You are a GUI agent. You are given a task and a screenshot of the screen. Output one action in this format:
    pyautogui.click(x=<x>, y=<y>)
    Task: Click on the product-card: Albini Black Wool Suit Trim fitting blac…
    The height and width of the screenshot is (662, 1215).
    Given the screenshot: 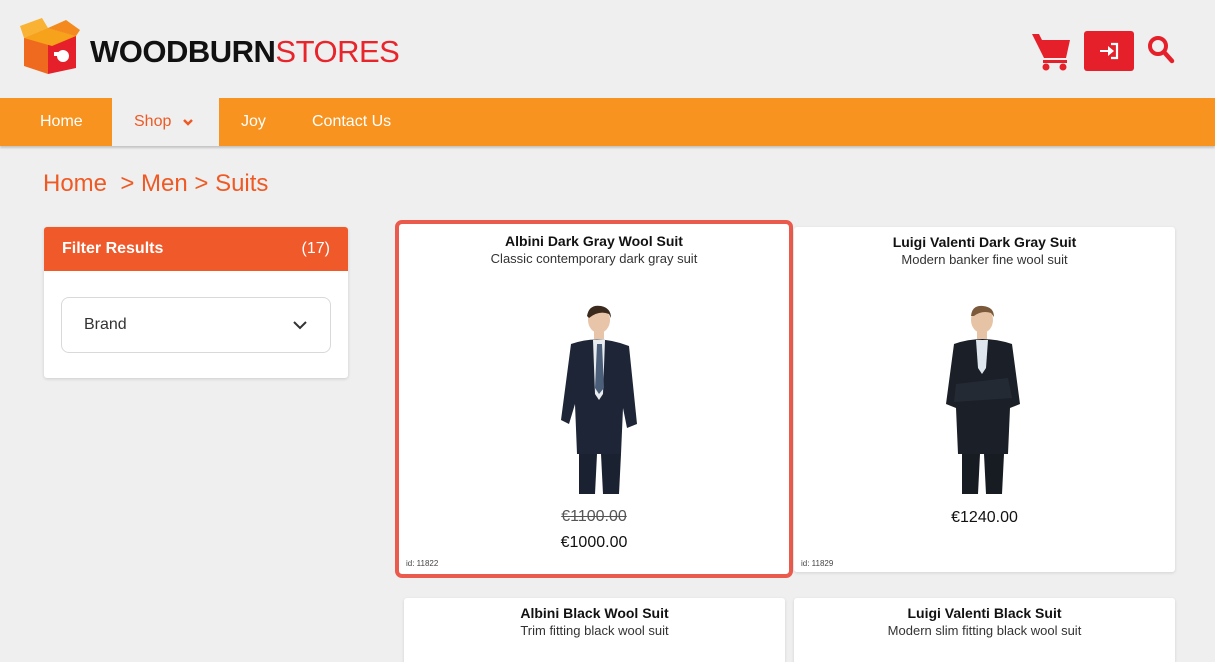 What is the action you would take?
    pyautogui.click(x=594, y=630)
    